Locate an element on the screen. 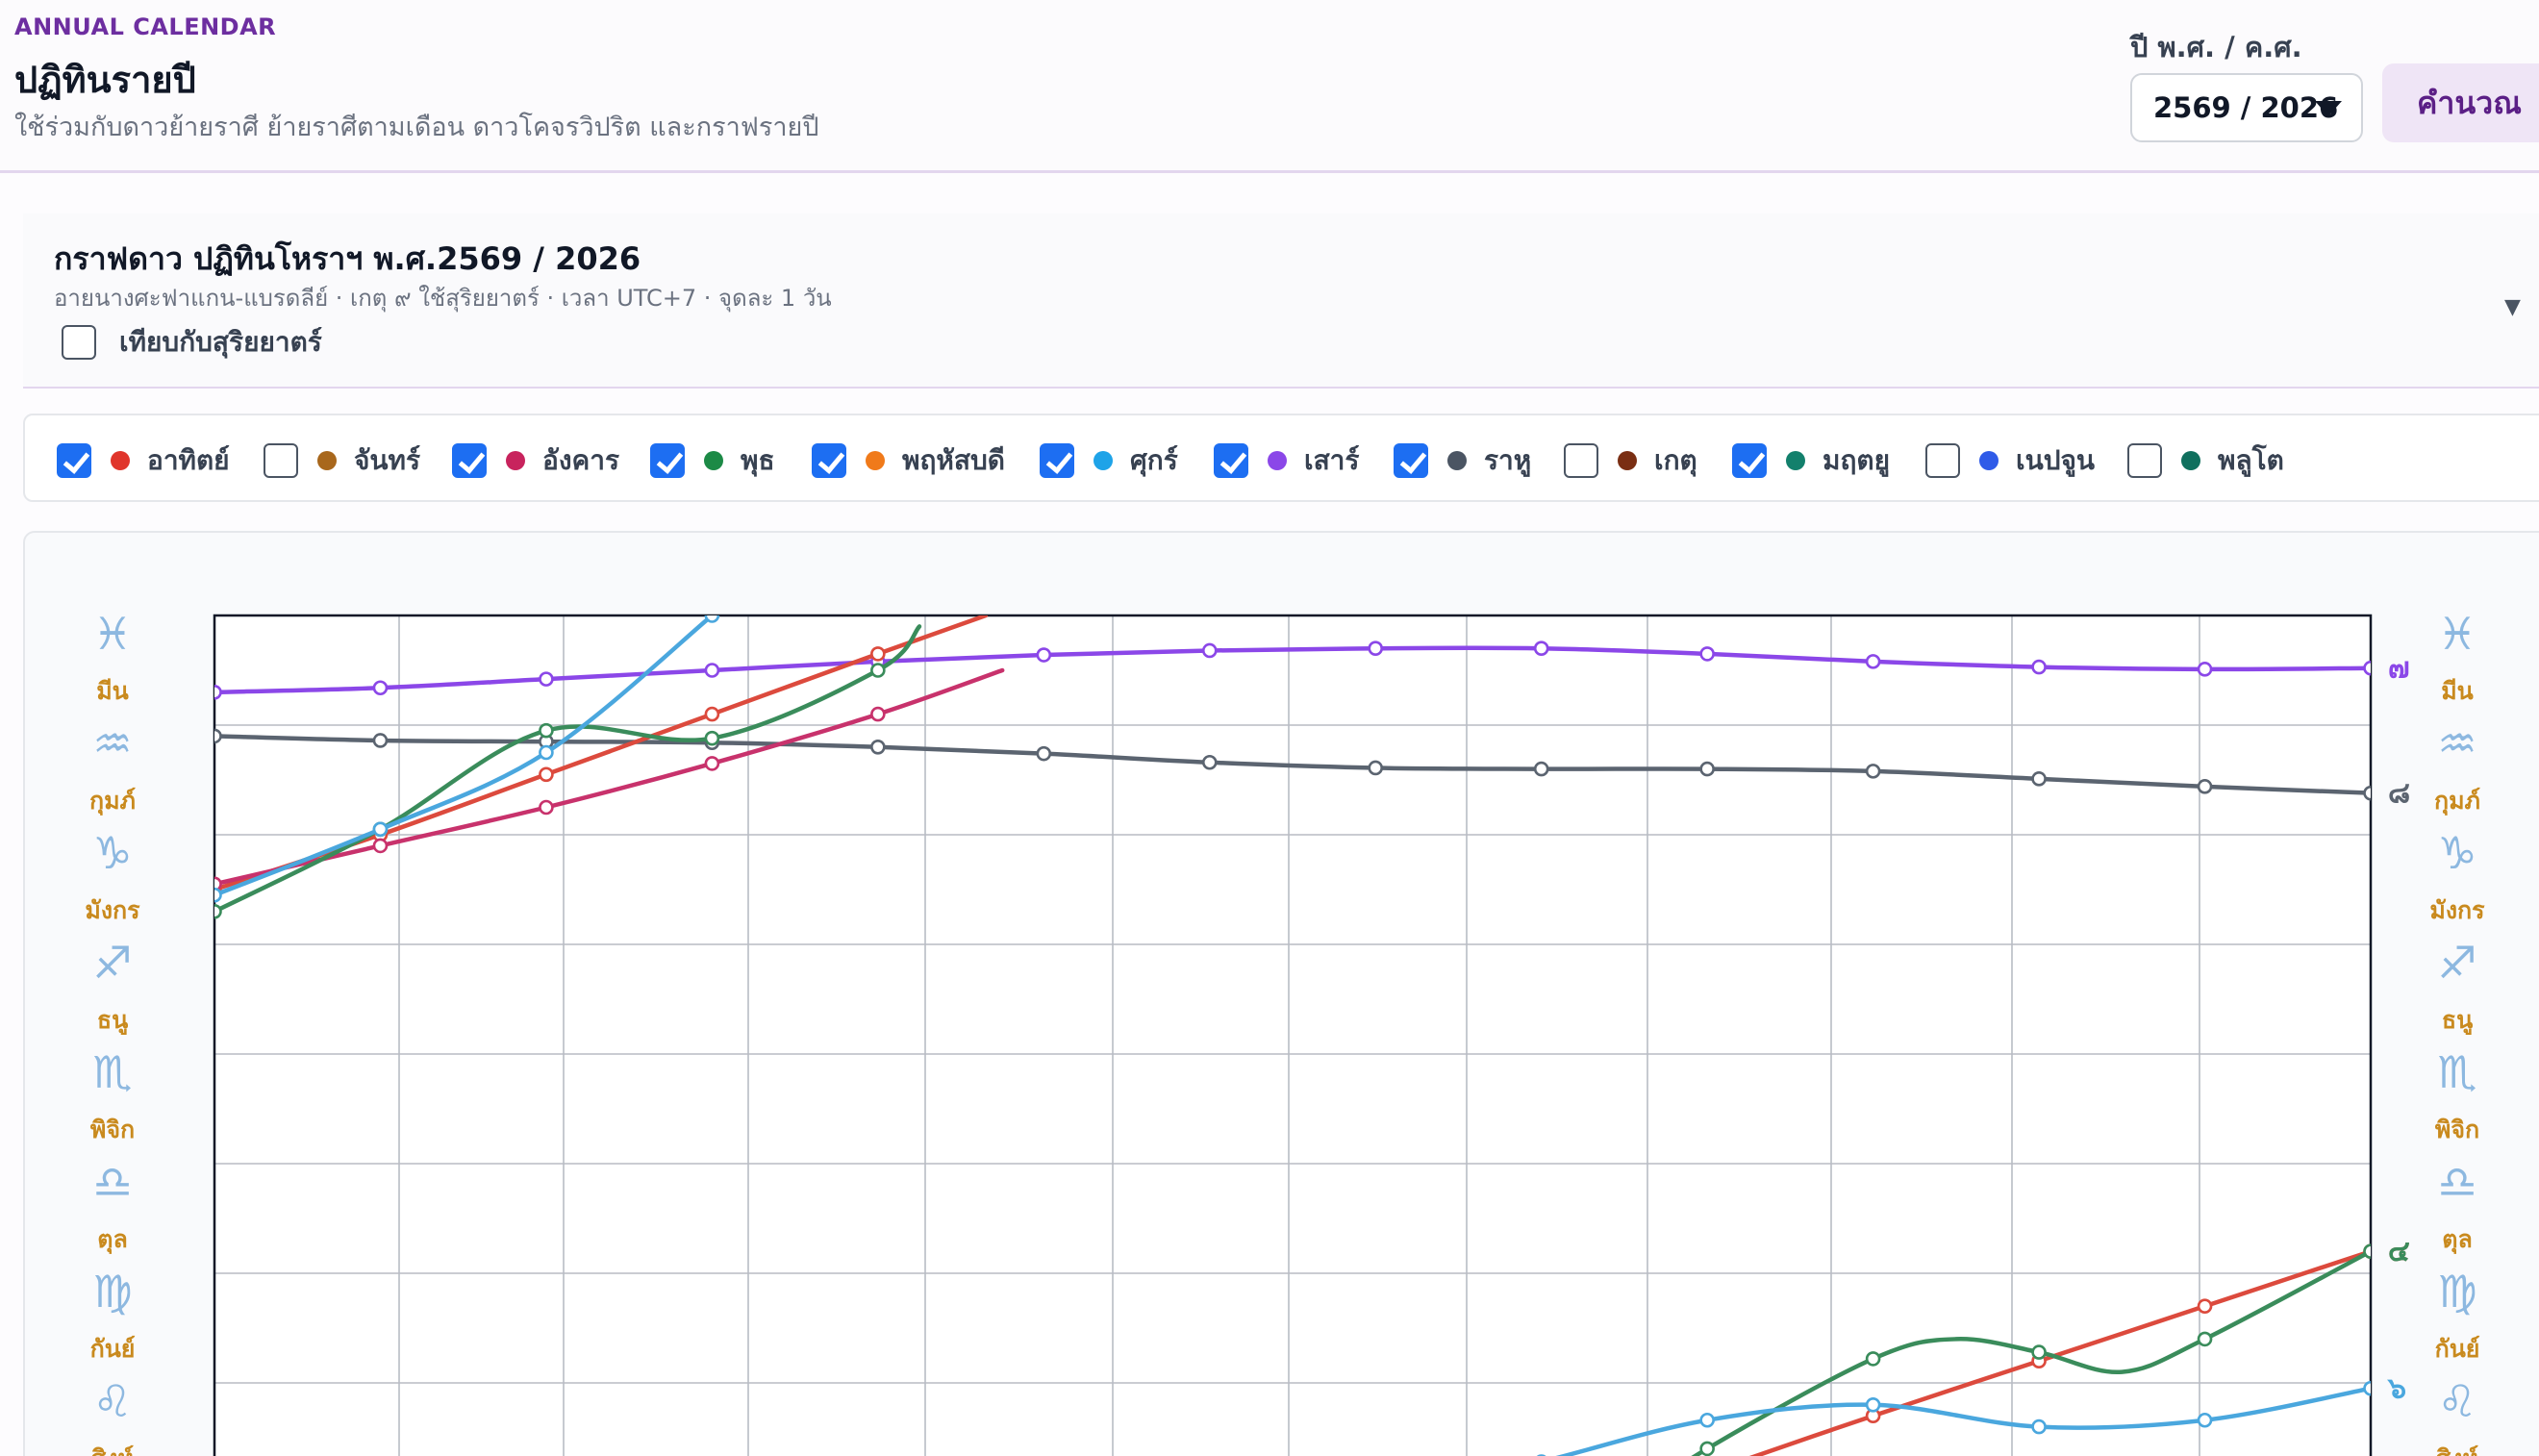 The width and height of the screenshot is (2539, 1456). compare-checkbox is located at coordinates (79, 342).